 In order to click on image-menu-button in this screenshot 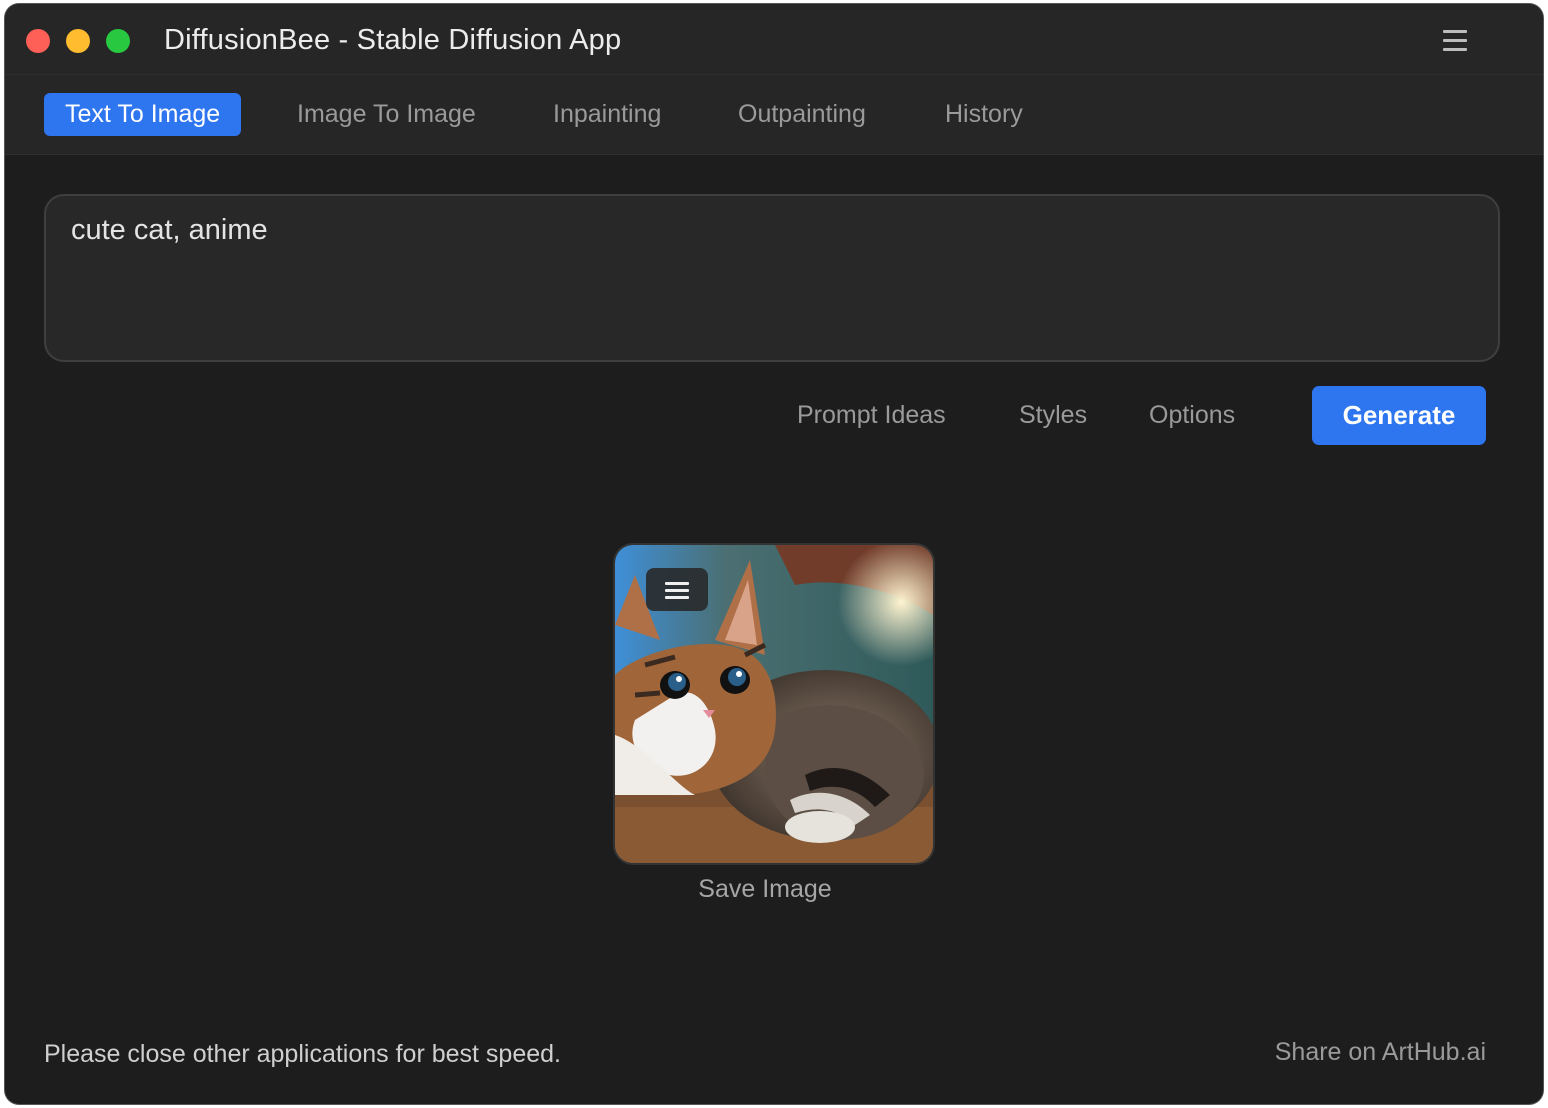, I will do `click(677, 589)`.